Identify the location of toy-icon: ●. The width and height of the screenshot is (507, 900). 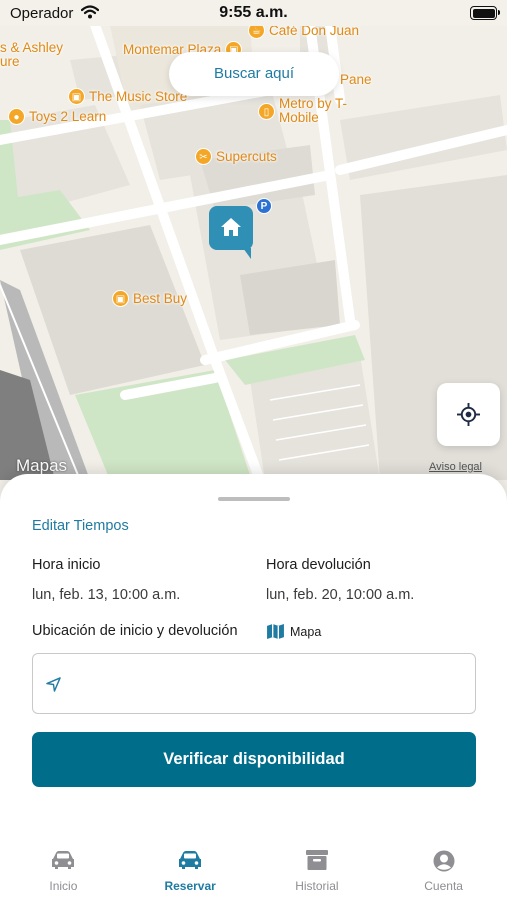
(16, 116).